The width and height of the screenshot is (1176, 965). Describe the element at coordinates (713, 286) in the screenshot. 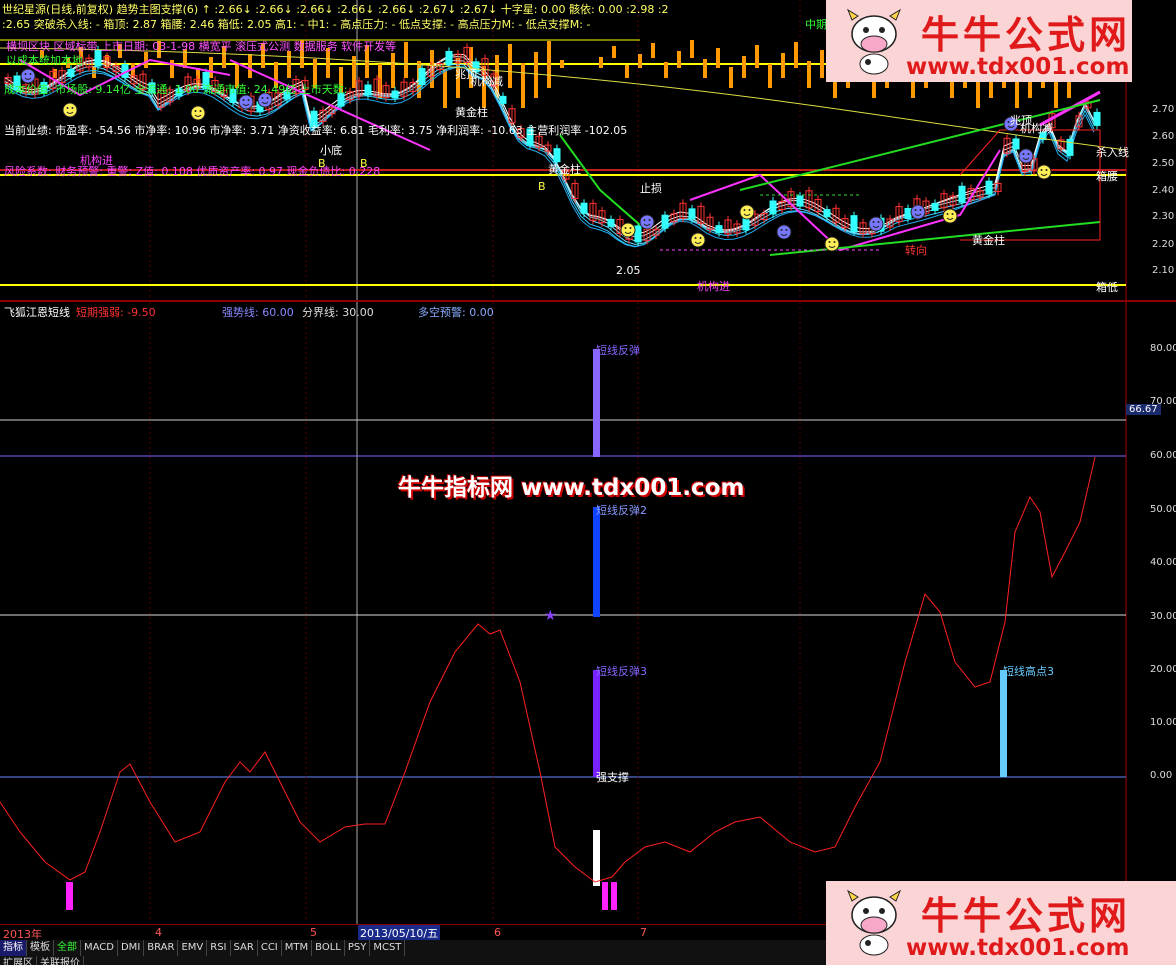

I see `label-jigoujin-2: 机构进` at that location.